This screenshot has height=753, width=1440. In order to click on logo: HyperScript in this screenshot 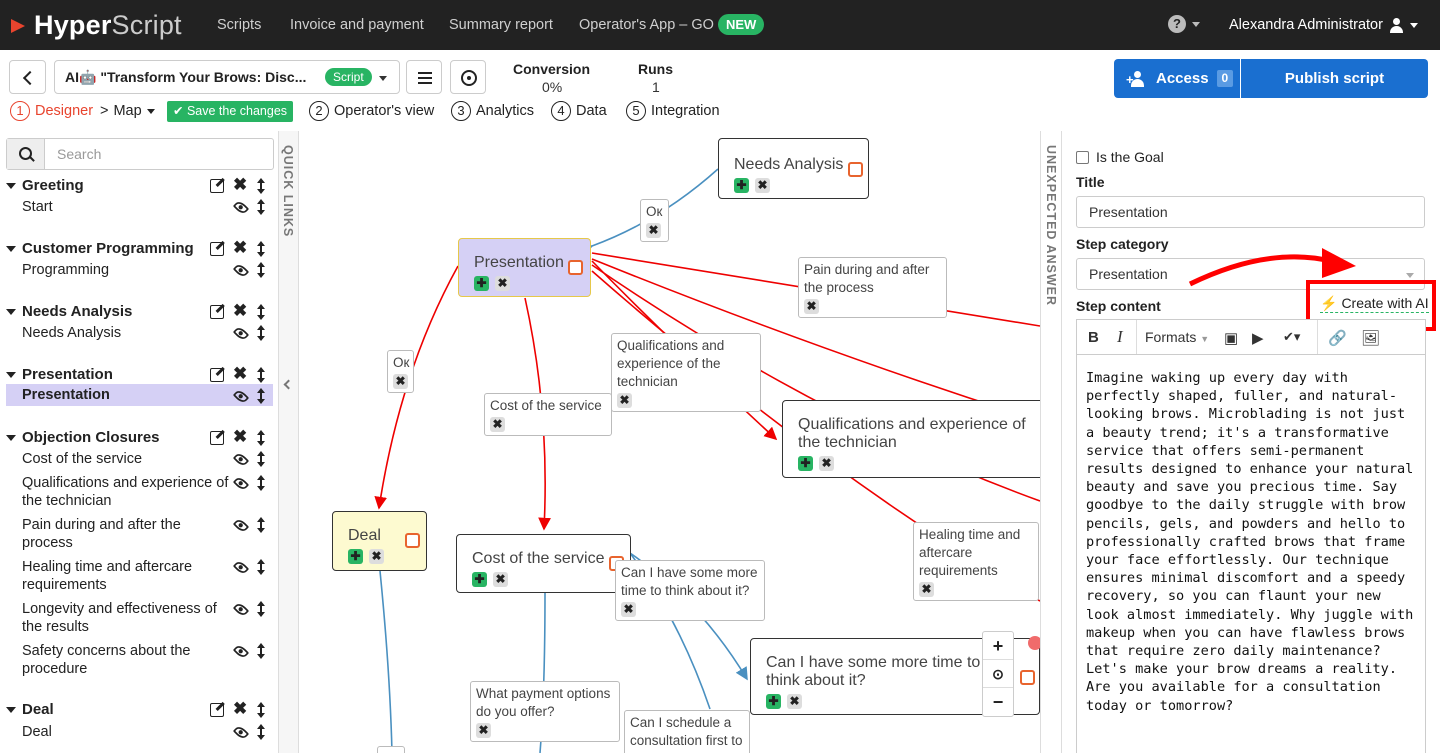, I will do `click(96, 25)`.